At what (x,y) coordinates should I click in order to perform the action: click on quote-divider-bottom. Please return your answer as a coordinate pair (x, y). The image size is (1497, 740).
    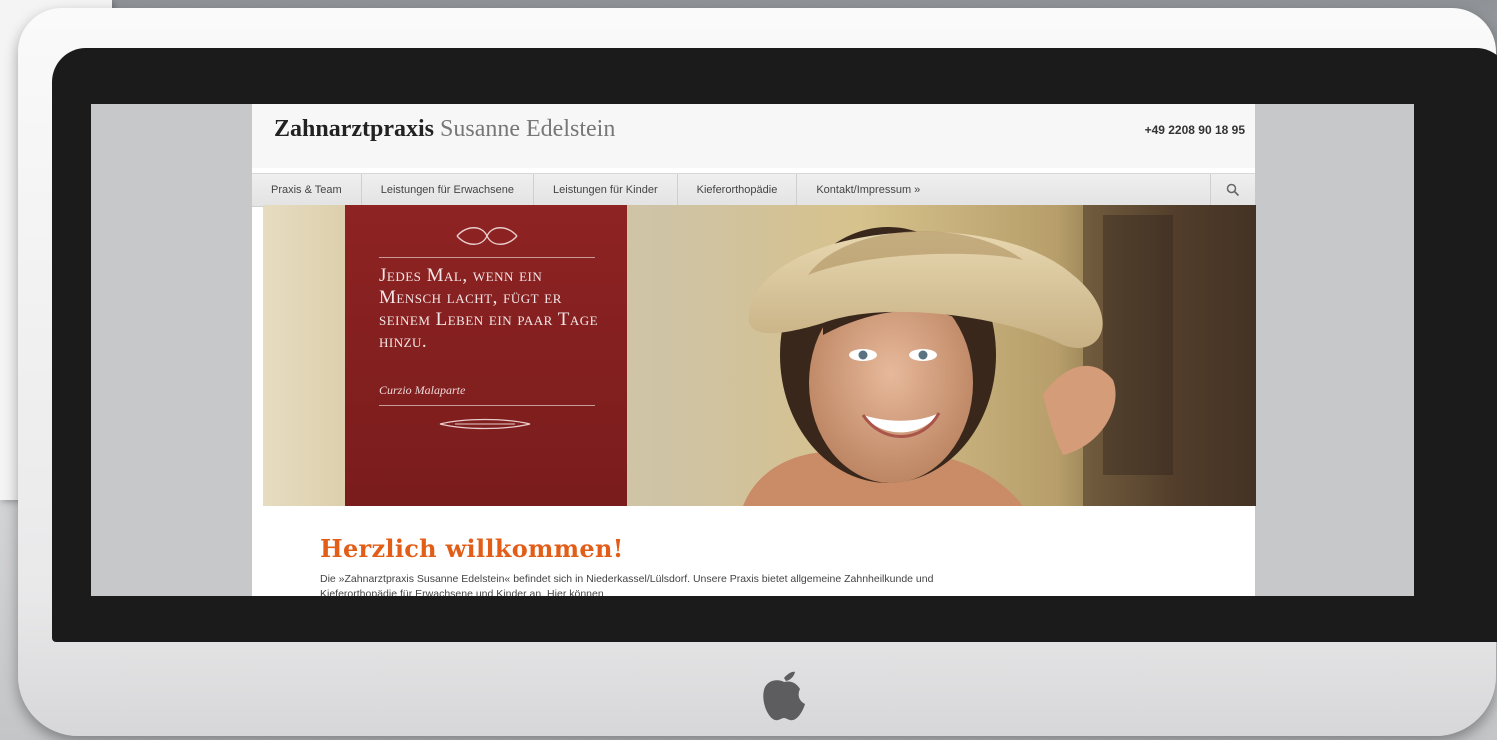
    Looking at the image, I should click on (487, 405).